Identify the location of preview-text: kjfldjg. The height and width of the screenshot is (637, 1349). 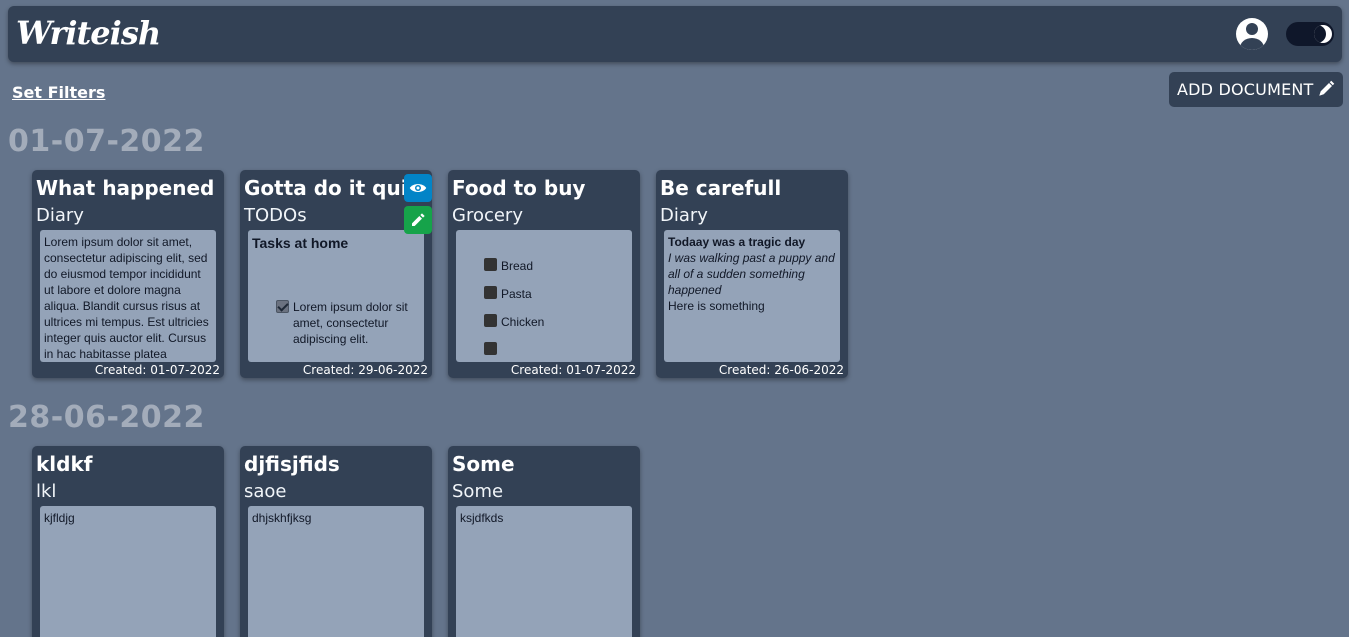
(59, 518).